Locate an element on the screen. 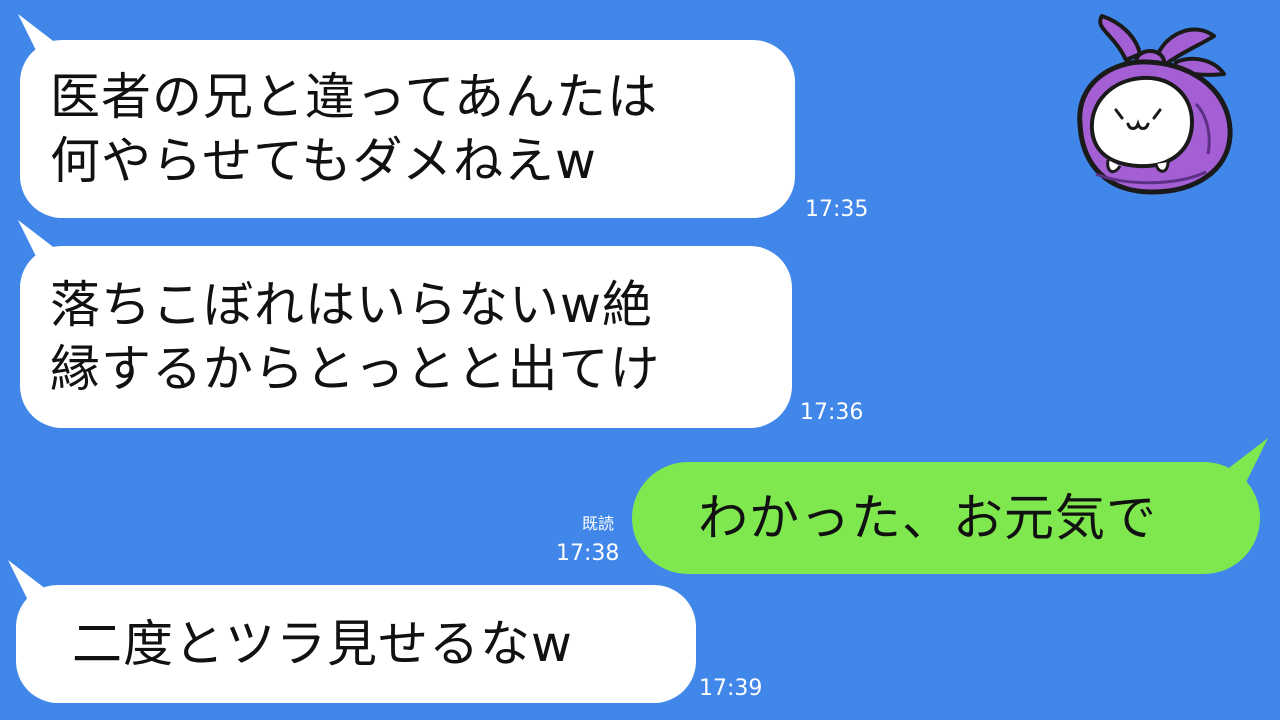 This screenshot has width=1280, height=720. message-text-line: 何やらせてもダメねえw is located at coordinates (323, 161).